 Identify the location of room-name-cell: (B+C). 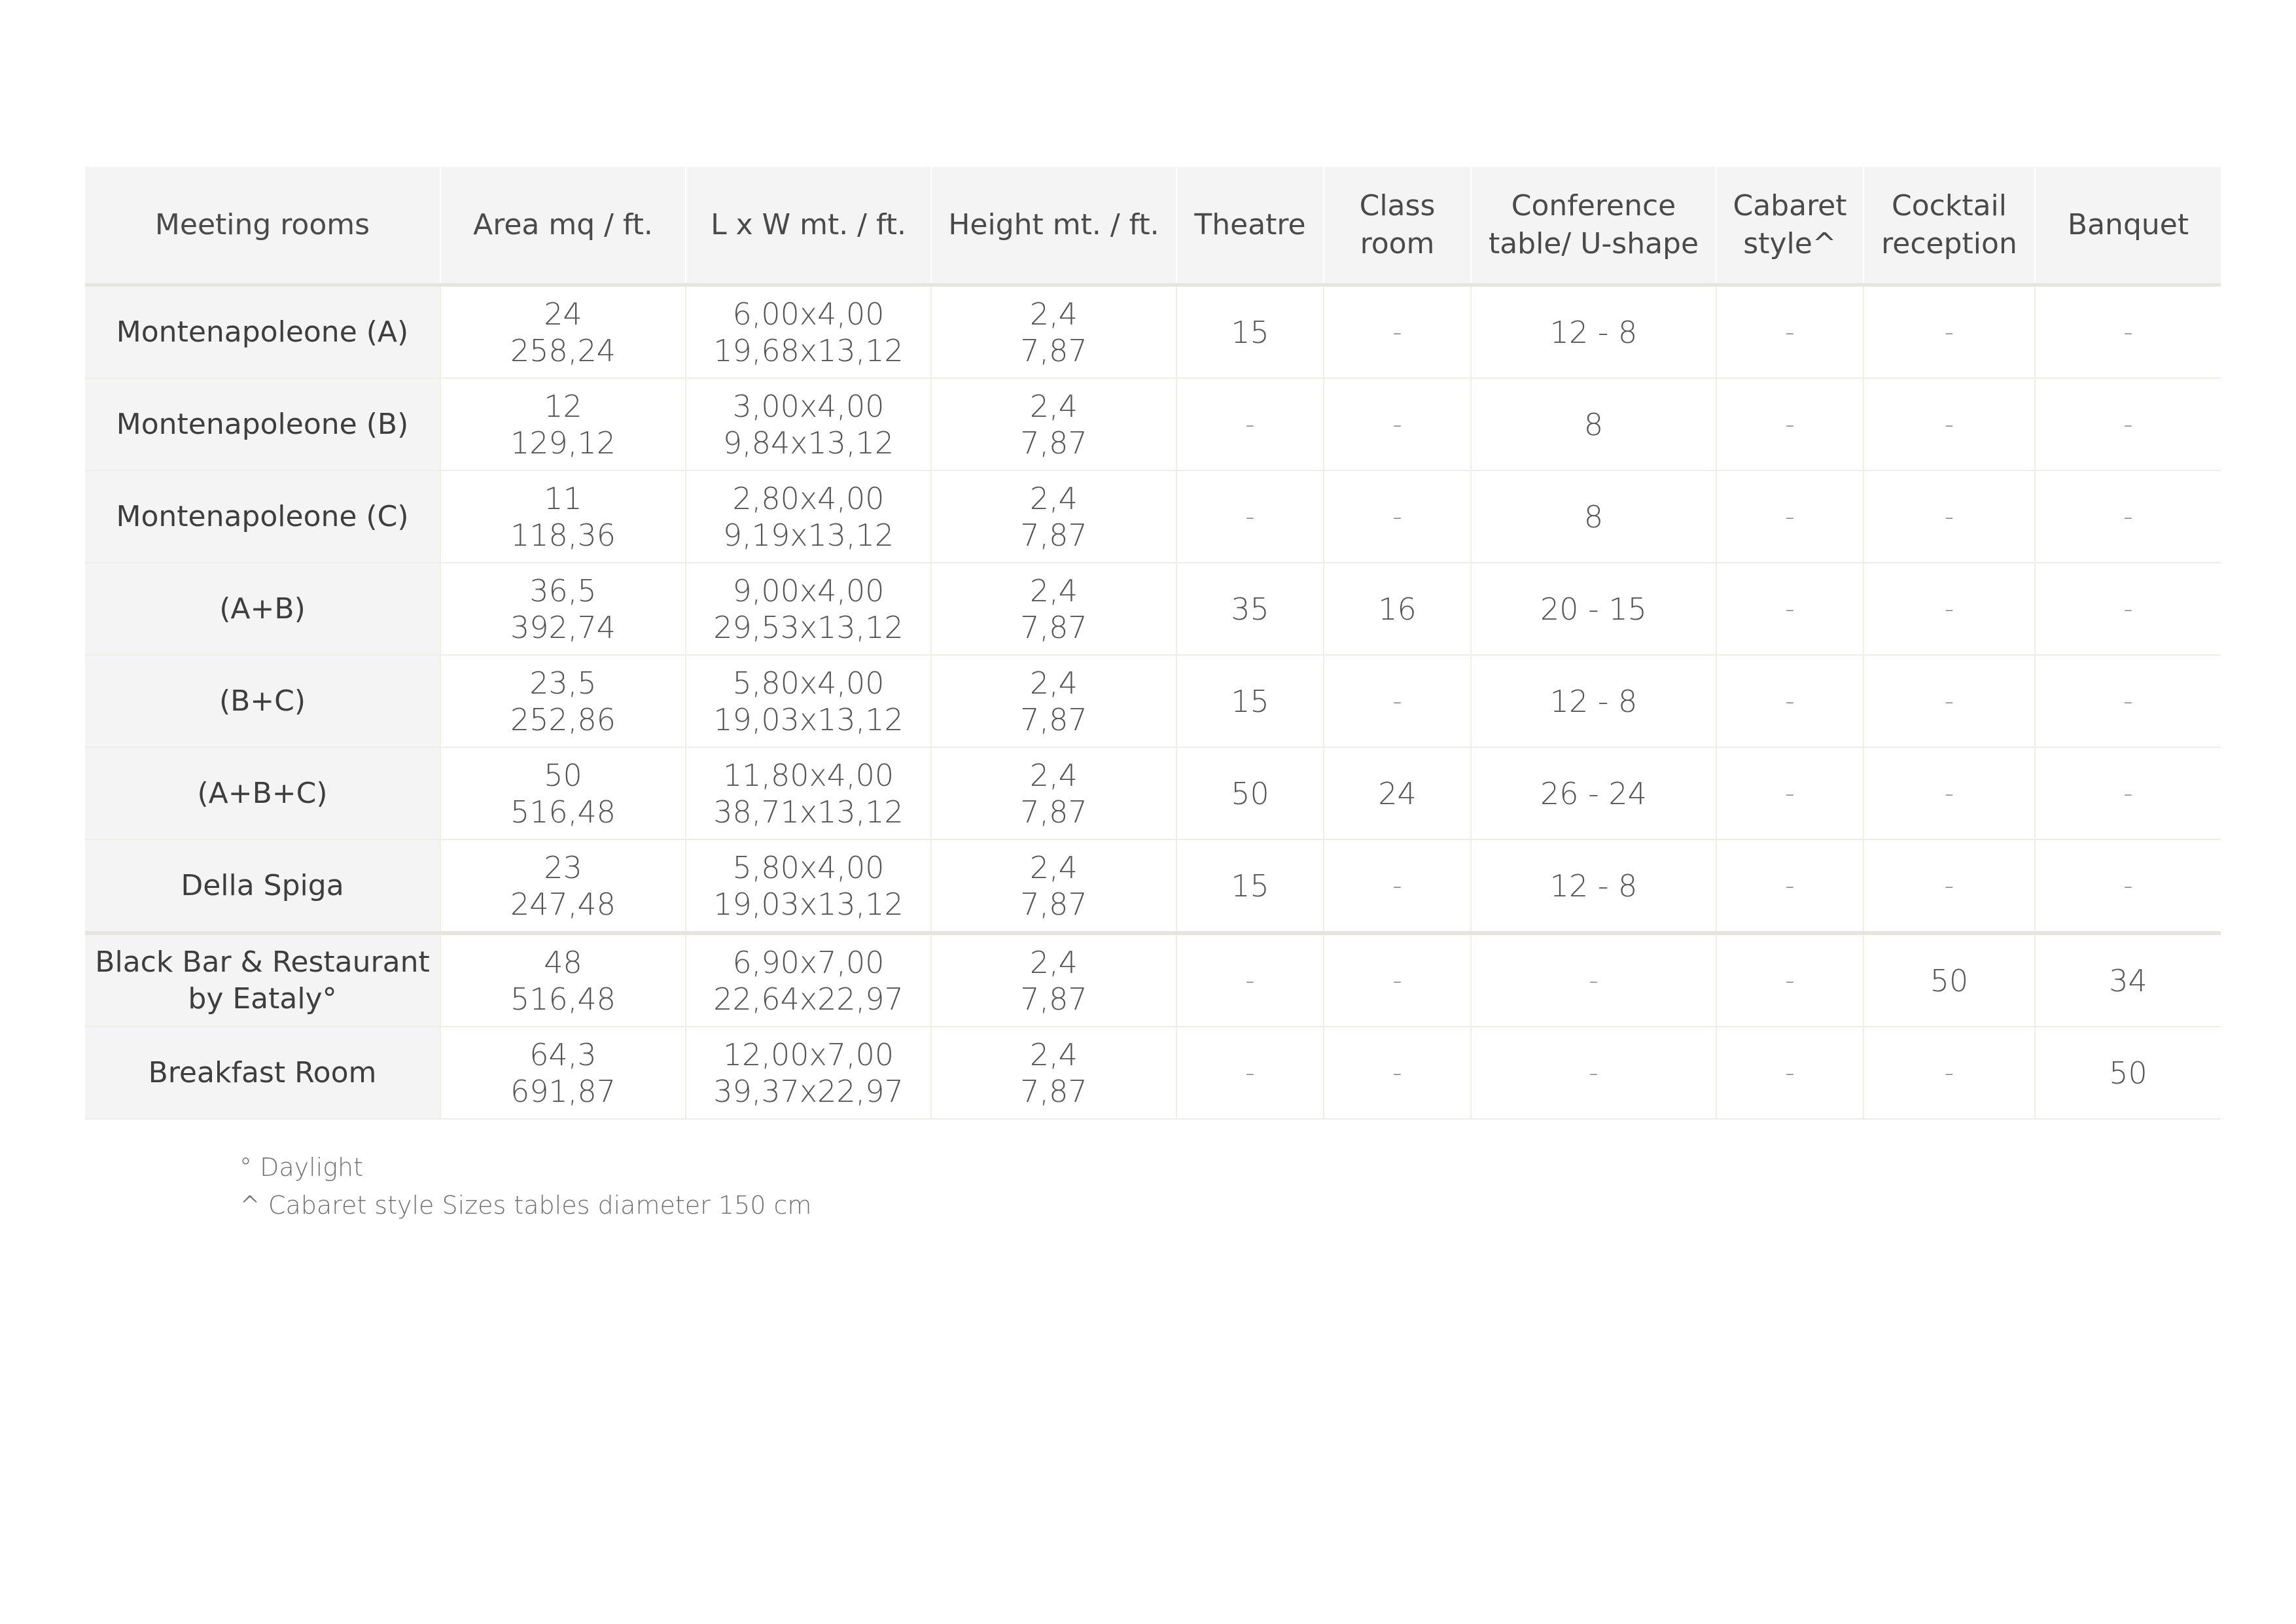
(262, 701).